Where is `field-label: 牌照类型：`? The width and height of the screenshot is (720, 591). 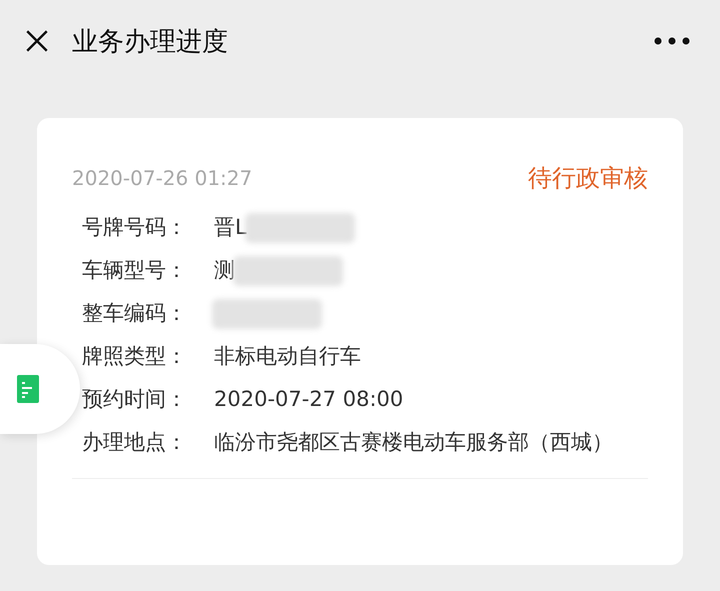 field-label: 牌照类型： is located at coordinates (135, 356).